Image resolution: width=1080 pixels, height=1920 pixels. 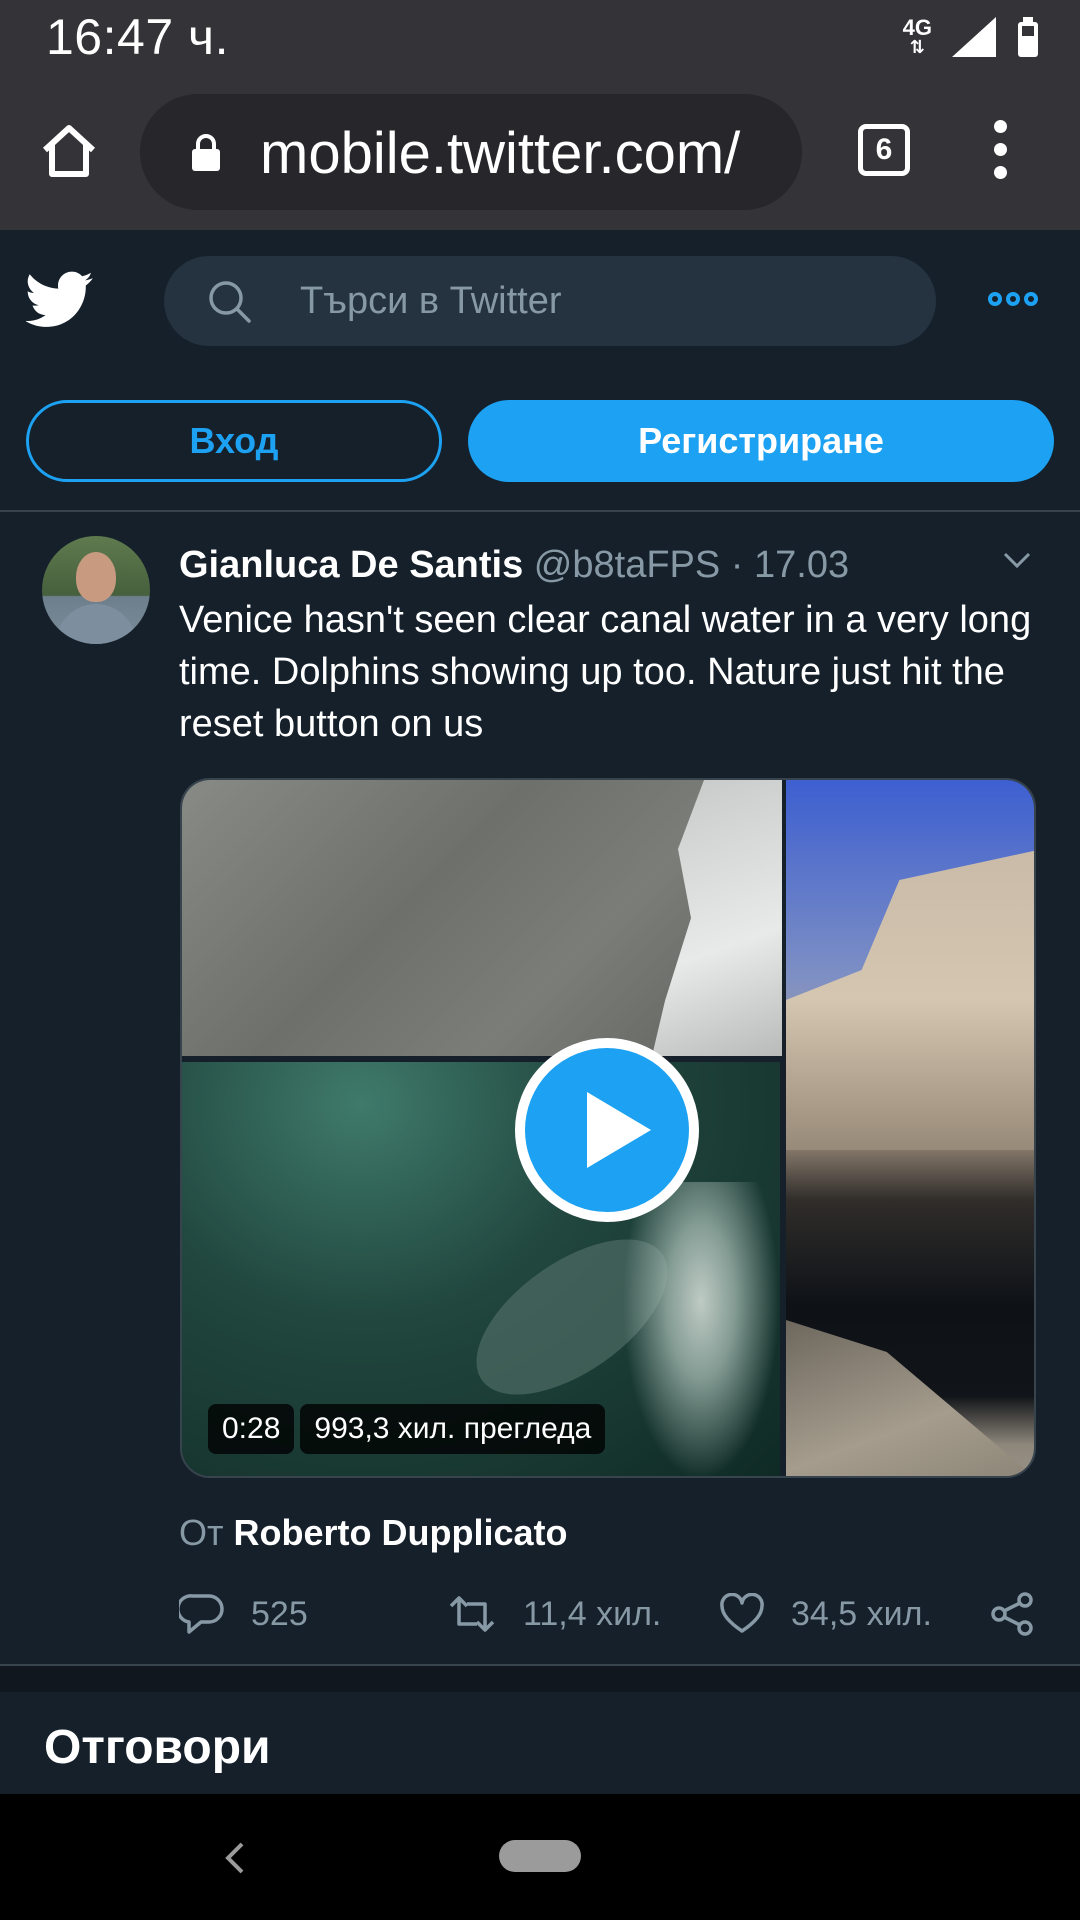 What do you see at coordinates (279, 1613) in the screenshot?
I see `reply-count: 525` at bounding box center [279, 1613].